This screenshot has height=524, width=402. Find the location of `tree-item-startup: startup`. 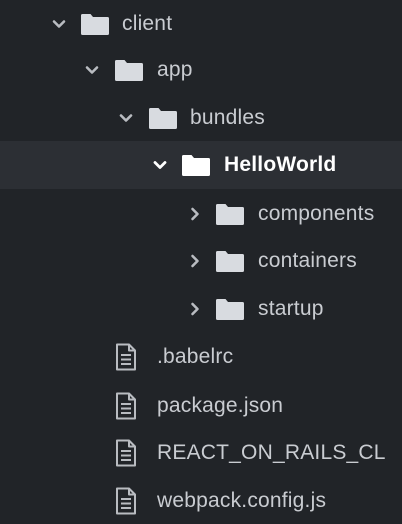

tree-item-startup: startup is located at coordinates (201, 309).